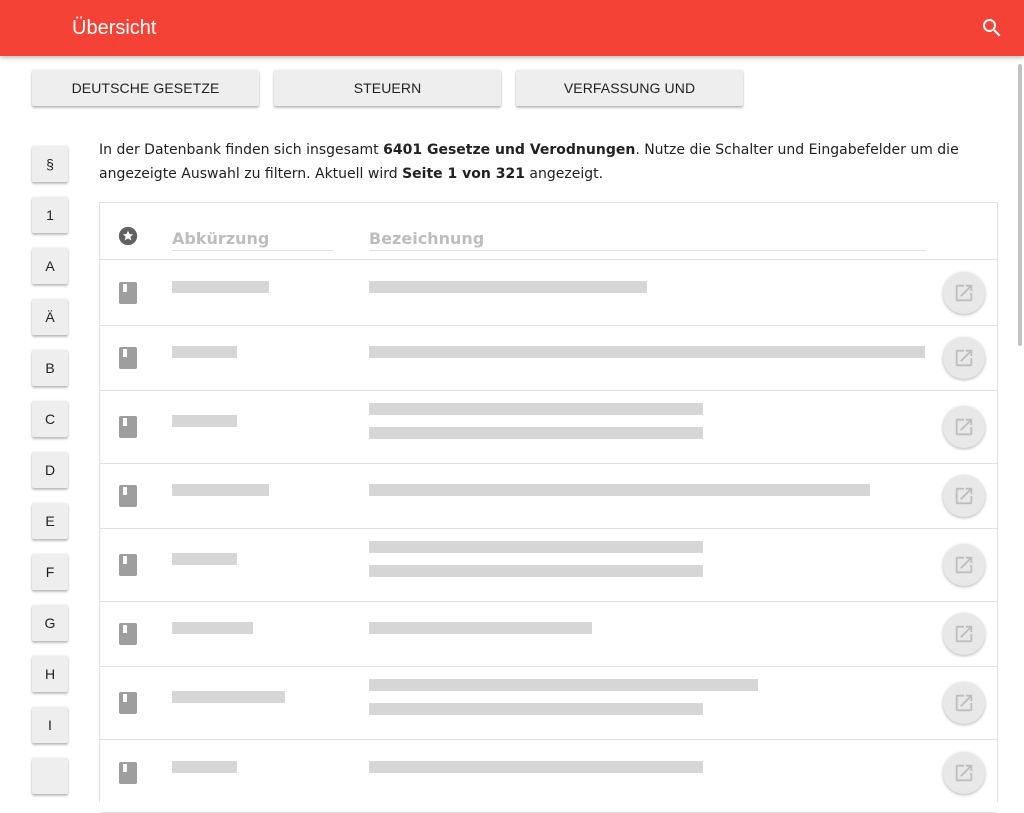 This screenshot has height=813, width=1024. What do you see at coordinates (512, 28) in the screenshot?
I see `app-bar: Übersicht` at bounding box center [512, 28].